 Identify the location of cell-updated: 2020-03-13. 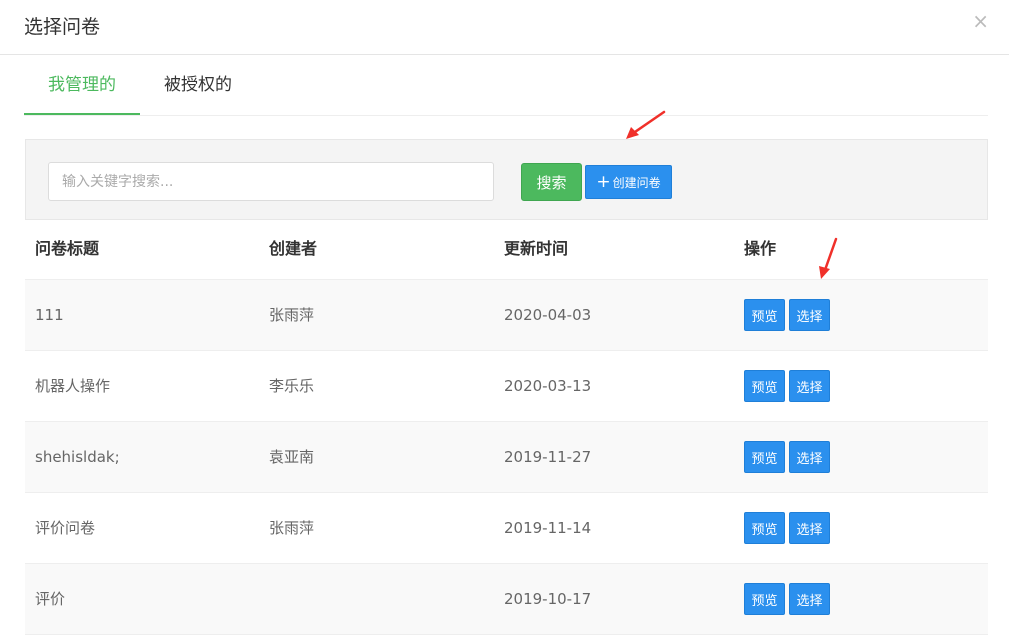
(548, 386).